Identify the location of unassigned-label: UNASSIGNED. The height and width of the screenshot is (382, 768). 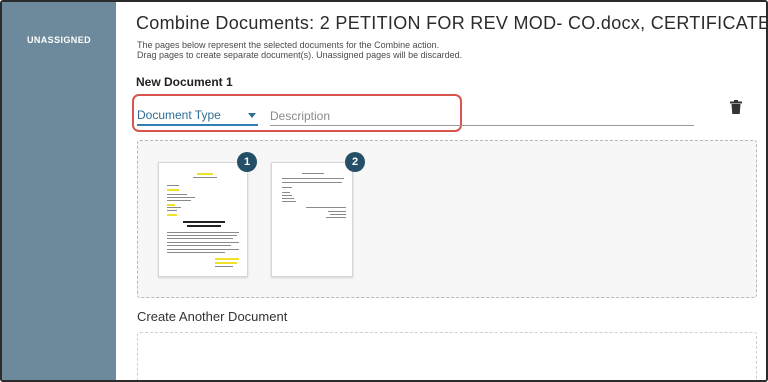
(58, 40).